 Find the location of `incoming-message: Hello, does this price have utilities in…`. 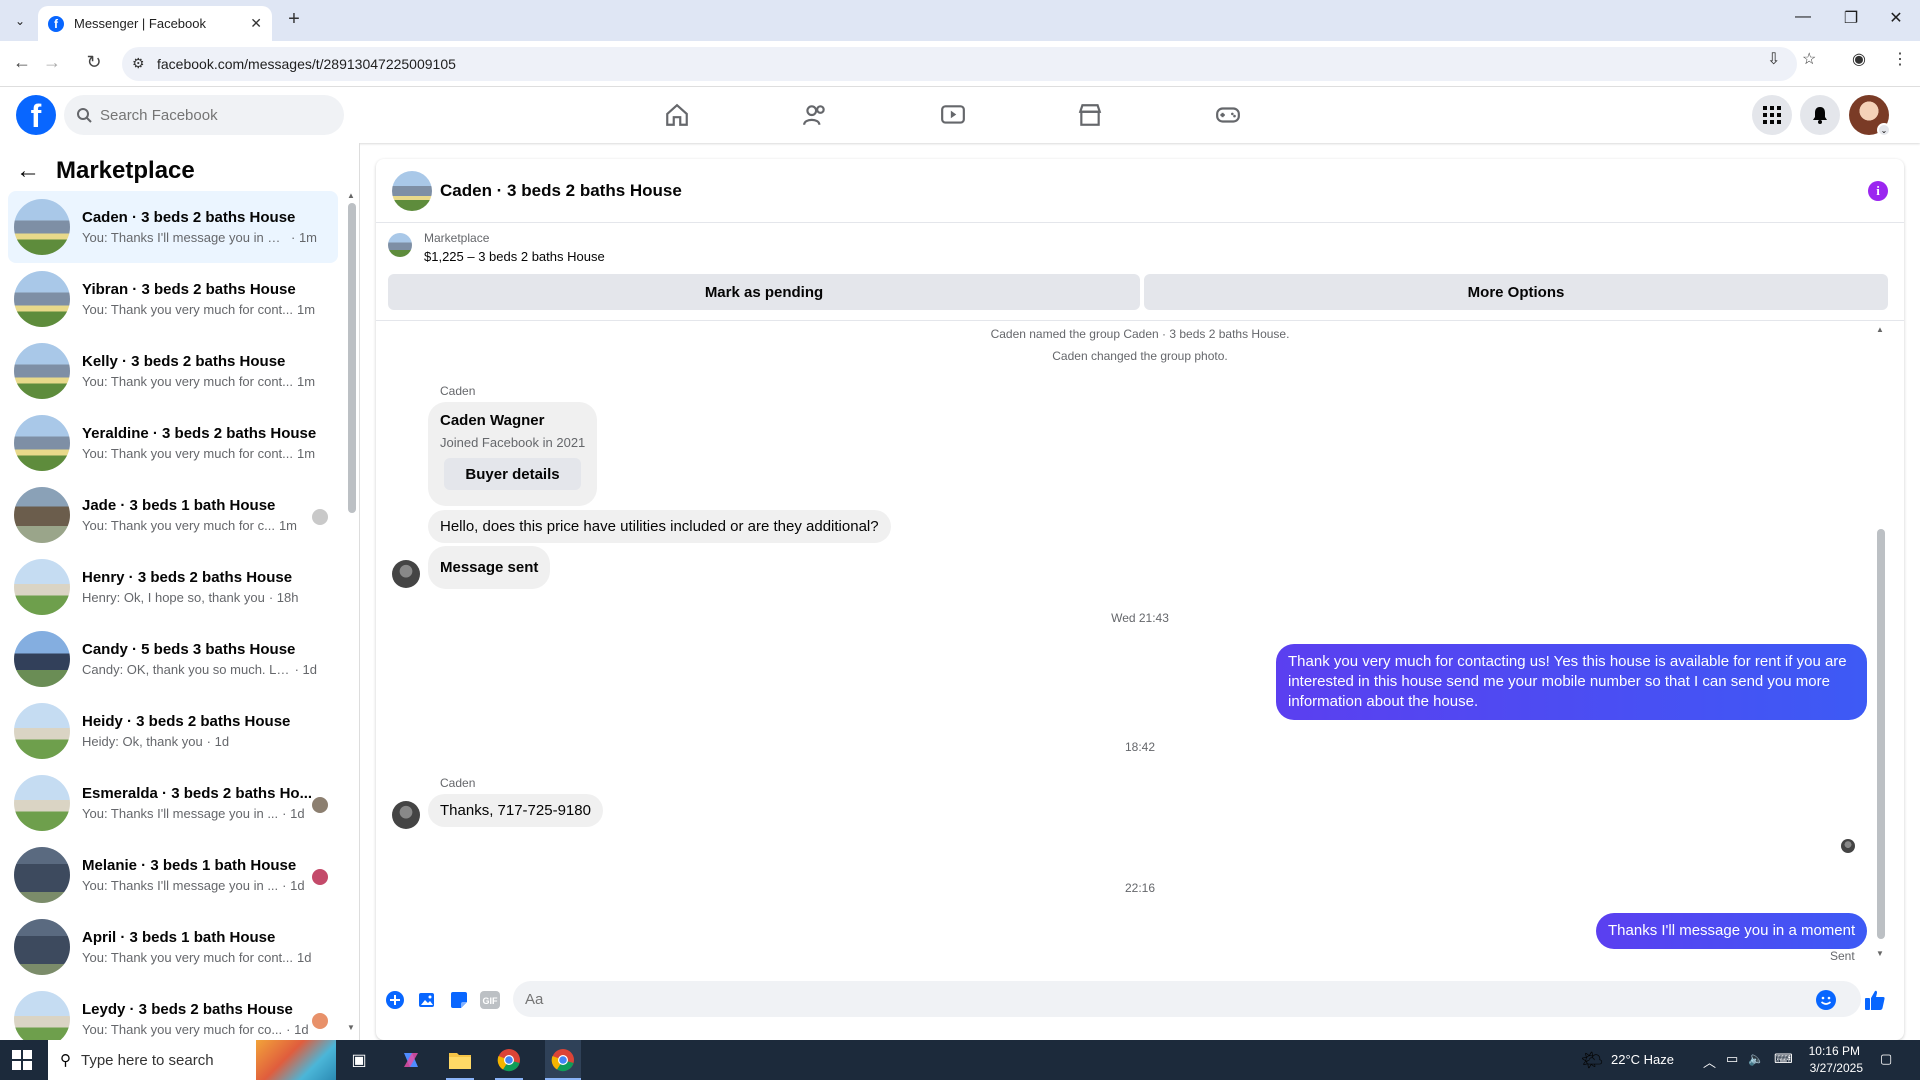

incoming-message: Hello, does this price have utilities in… is located at coordinates (659, 526).